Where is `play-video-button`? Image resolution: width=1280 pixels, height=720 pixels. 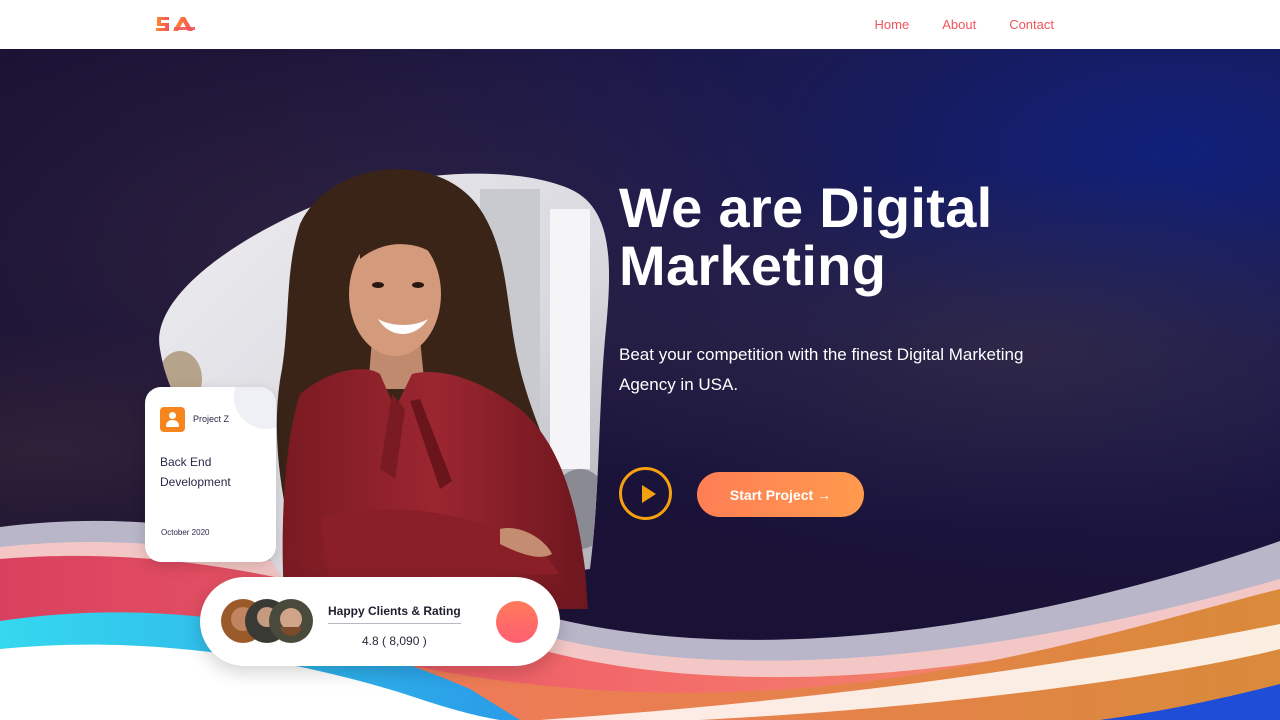 play-video-button is located at coordinates (645, 493).